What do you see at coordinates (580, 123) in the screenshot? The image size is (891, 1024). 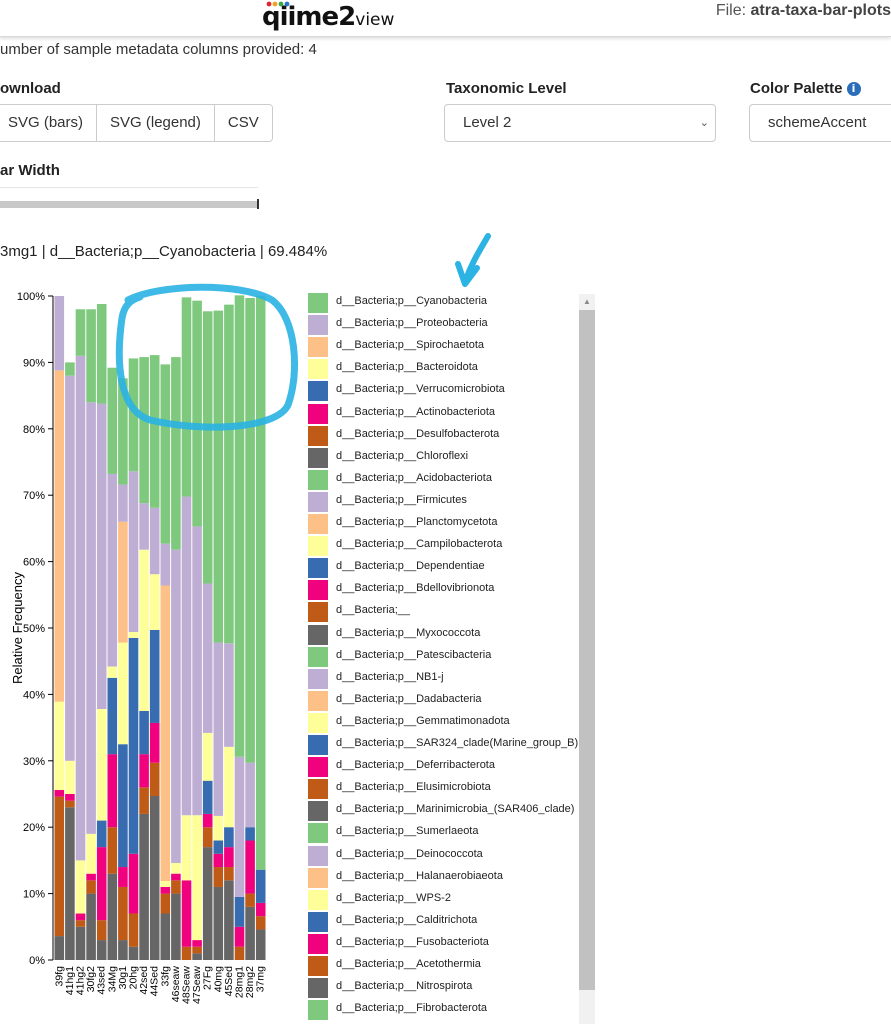 I see `taxonomic-level-select: Level 2 ⌄` at bounding box center [580, 123].